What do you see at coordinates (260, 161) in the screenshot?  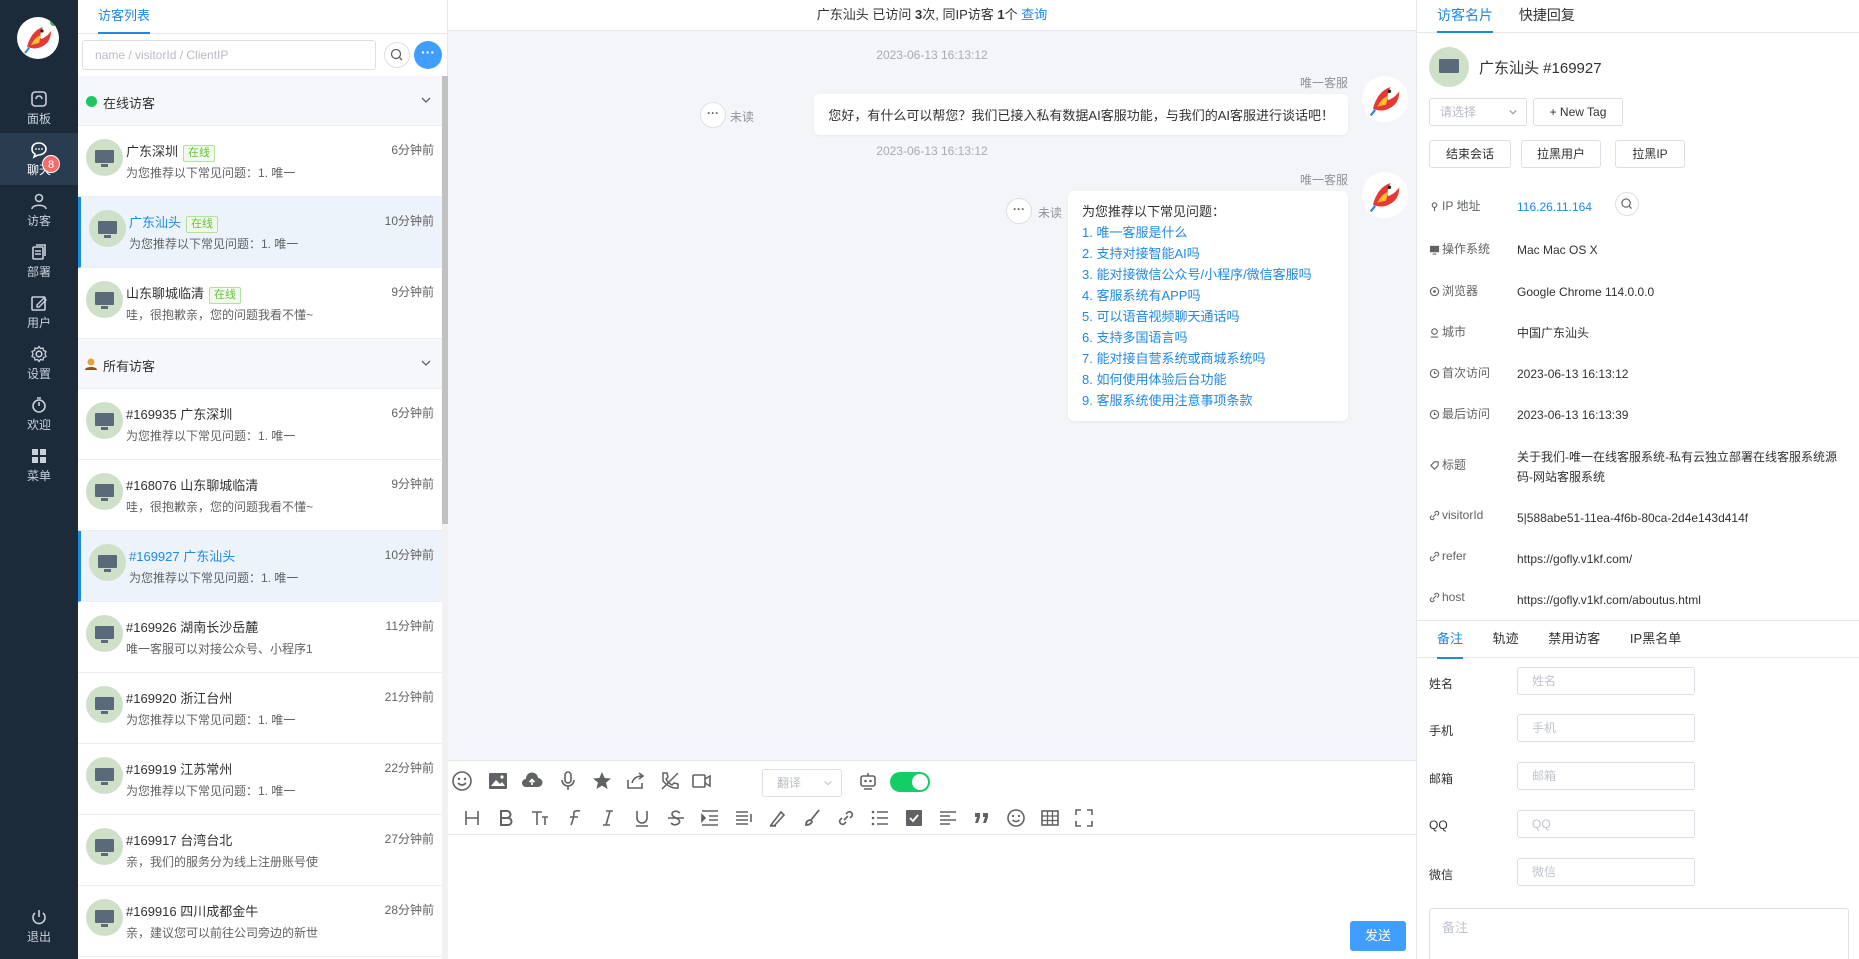 I see `list-item: 广东深圳 在线 6分钟前 为您推荐以下常见问题：1. 唯一` at bounding box center [260, 161].